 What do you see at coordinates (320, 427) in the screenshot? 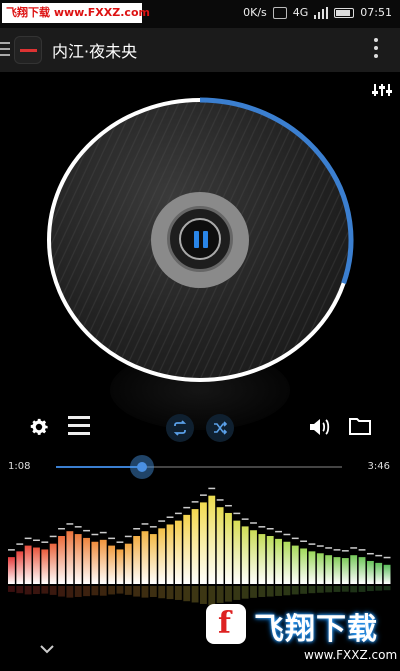
I see `volume-icon` at bounding box center [320, 427].